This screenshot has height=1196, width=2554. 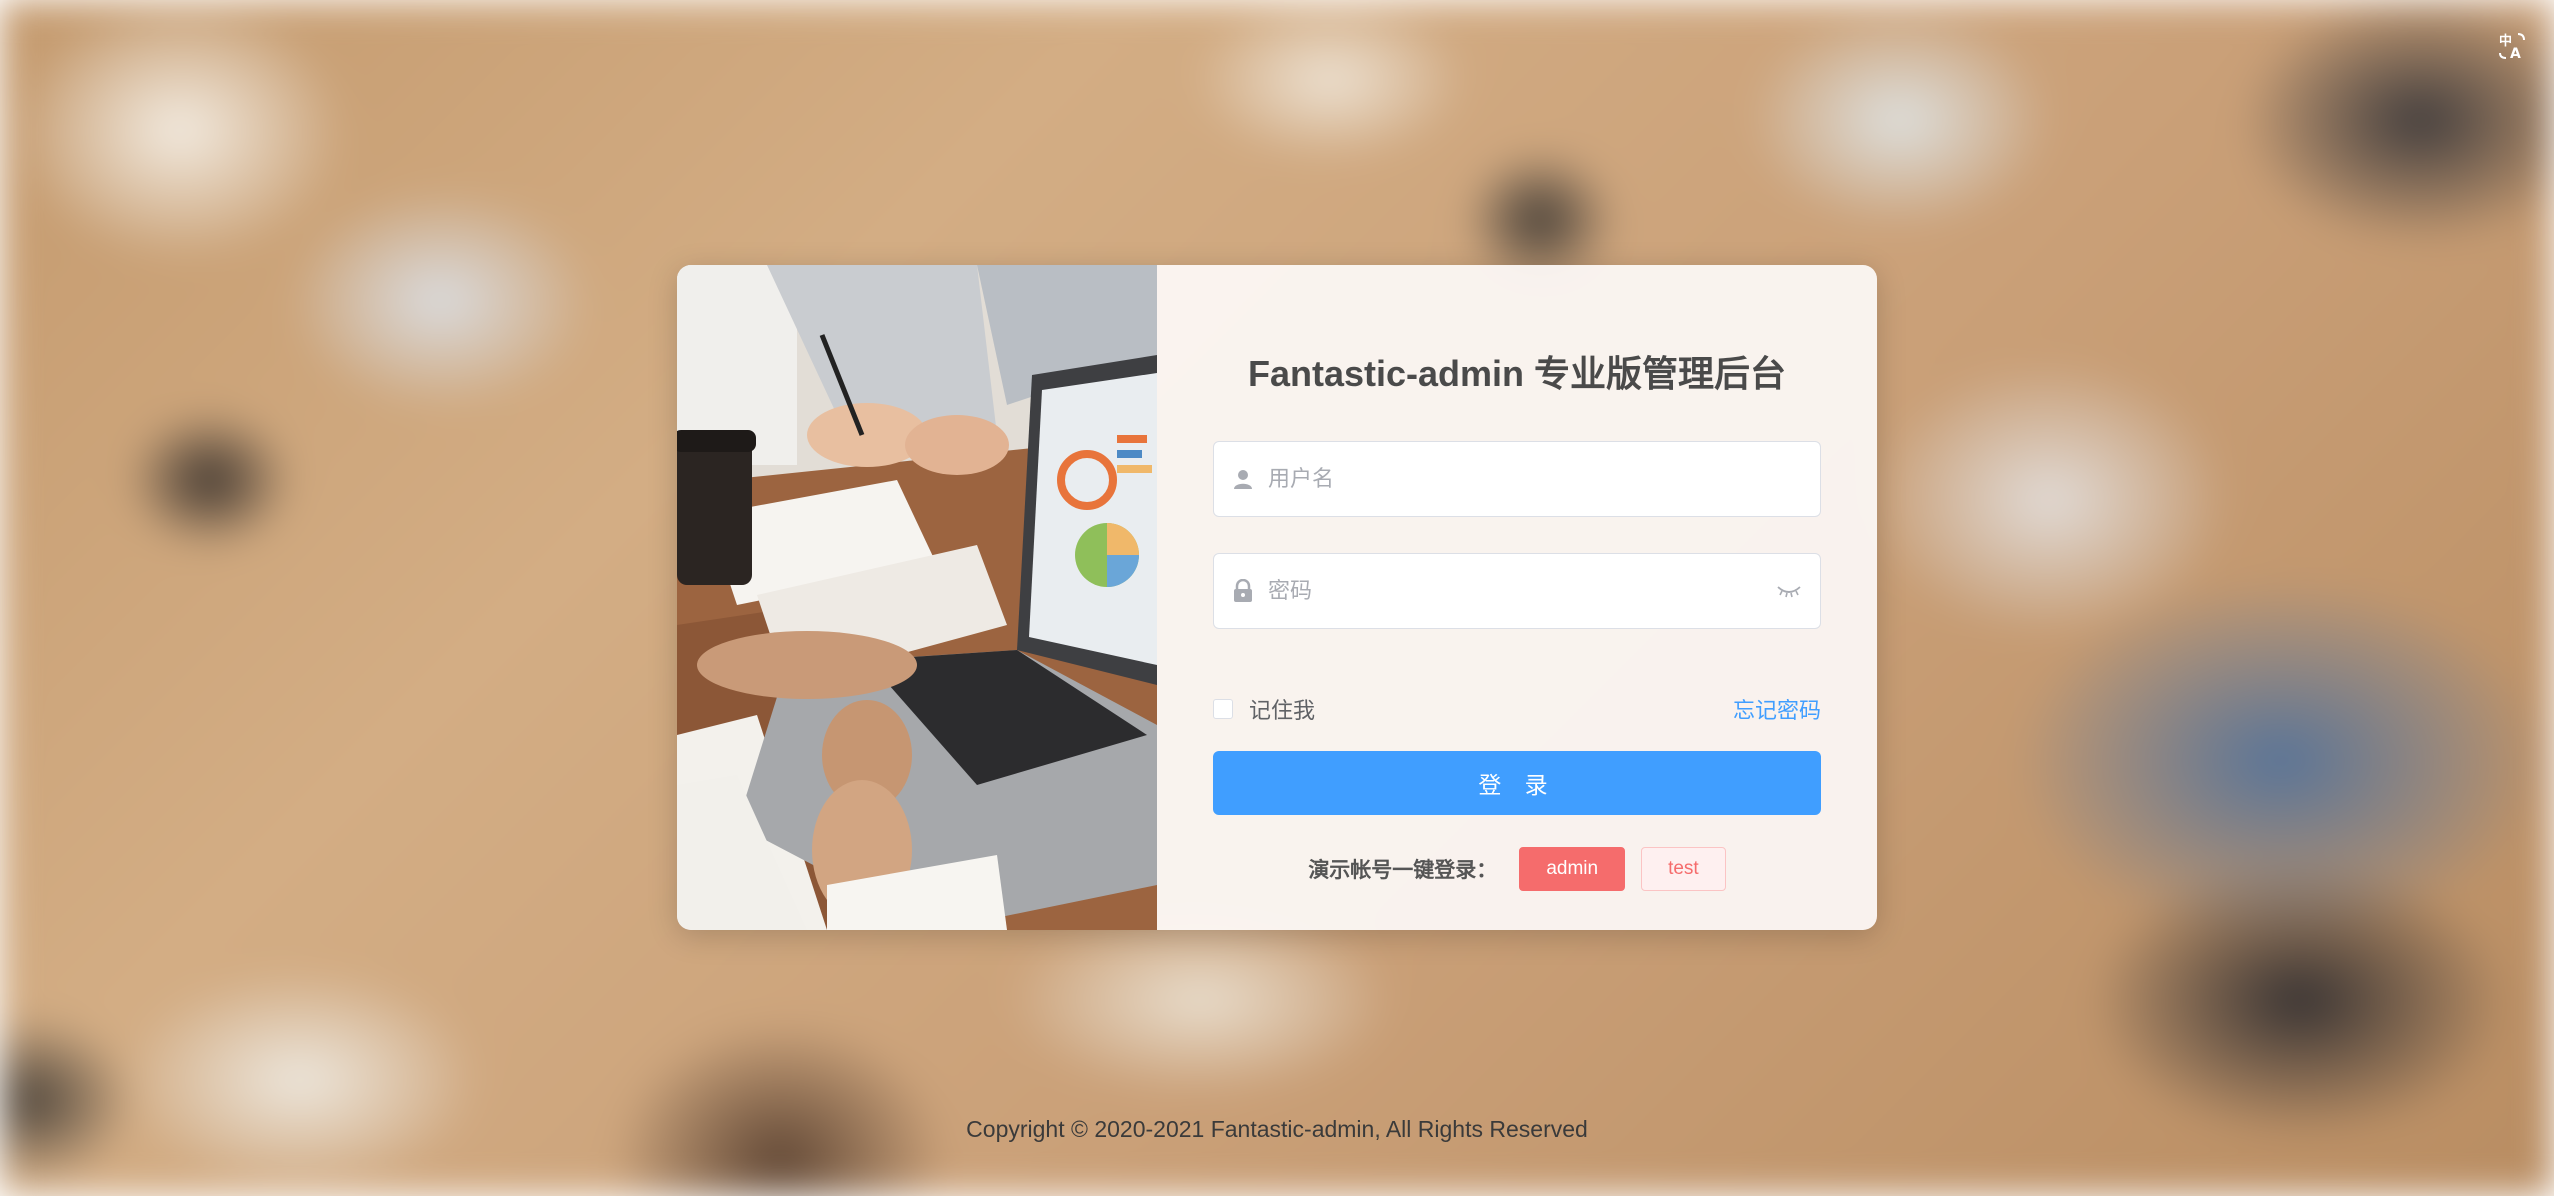 I want to click on eye-closed-icon, so click(x=1789, y=591).